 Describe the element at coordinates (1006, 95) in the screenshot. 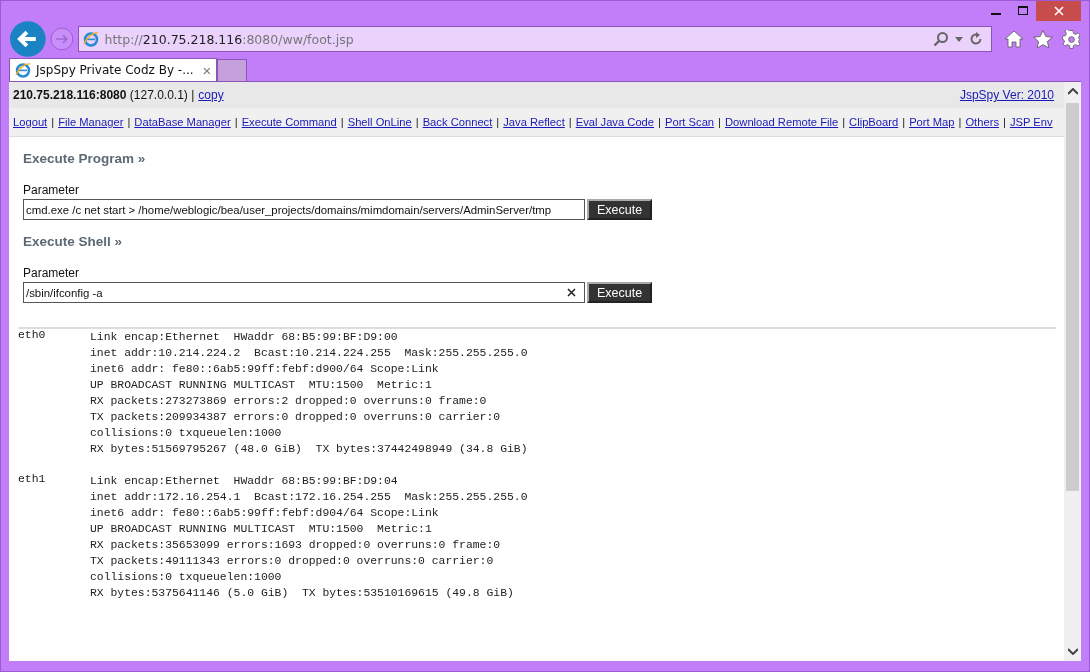

I see `version-link: JspSpy Ver: 2010` at that location.